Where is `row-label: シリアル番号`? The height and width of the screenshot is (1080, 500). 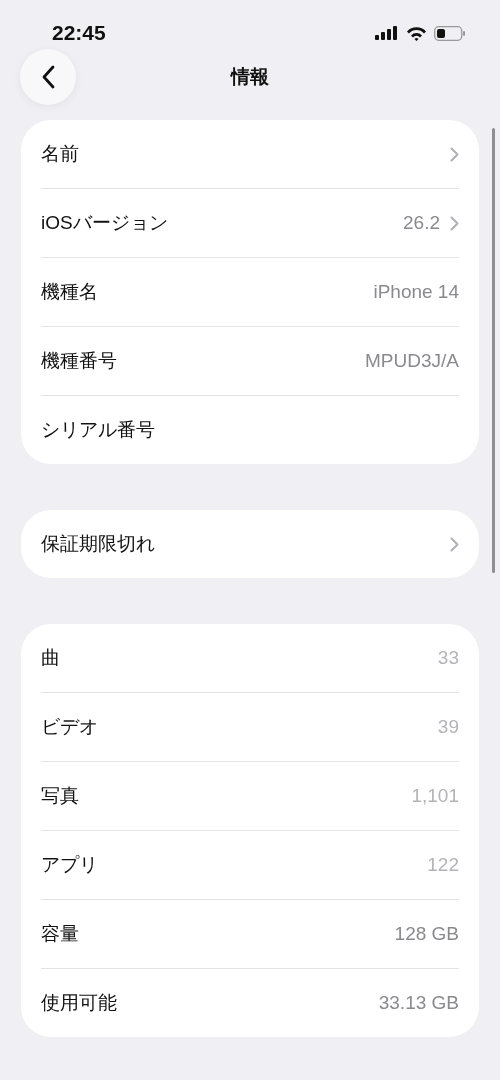 row-label: シリアル番号 is located at coordinates (98, 430).